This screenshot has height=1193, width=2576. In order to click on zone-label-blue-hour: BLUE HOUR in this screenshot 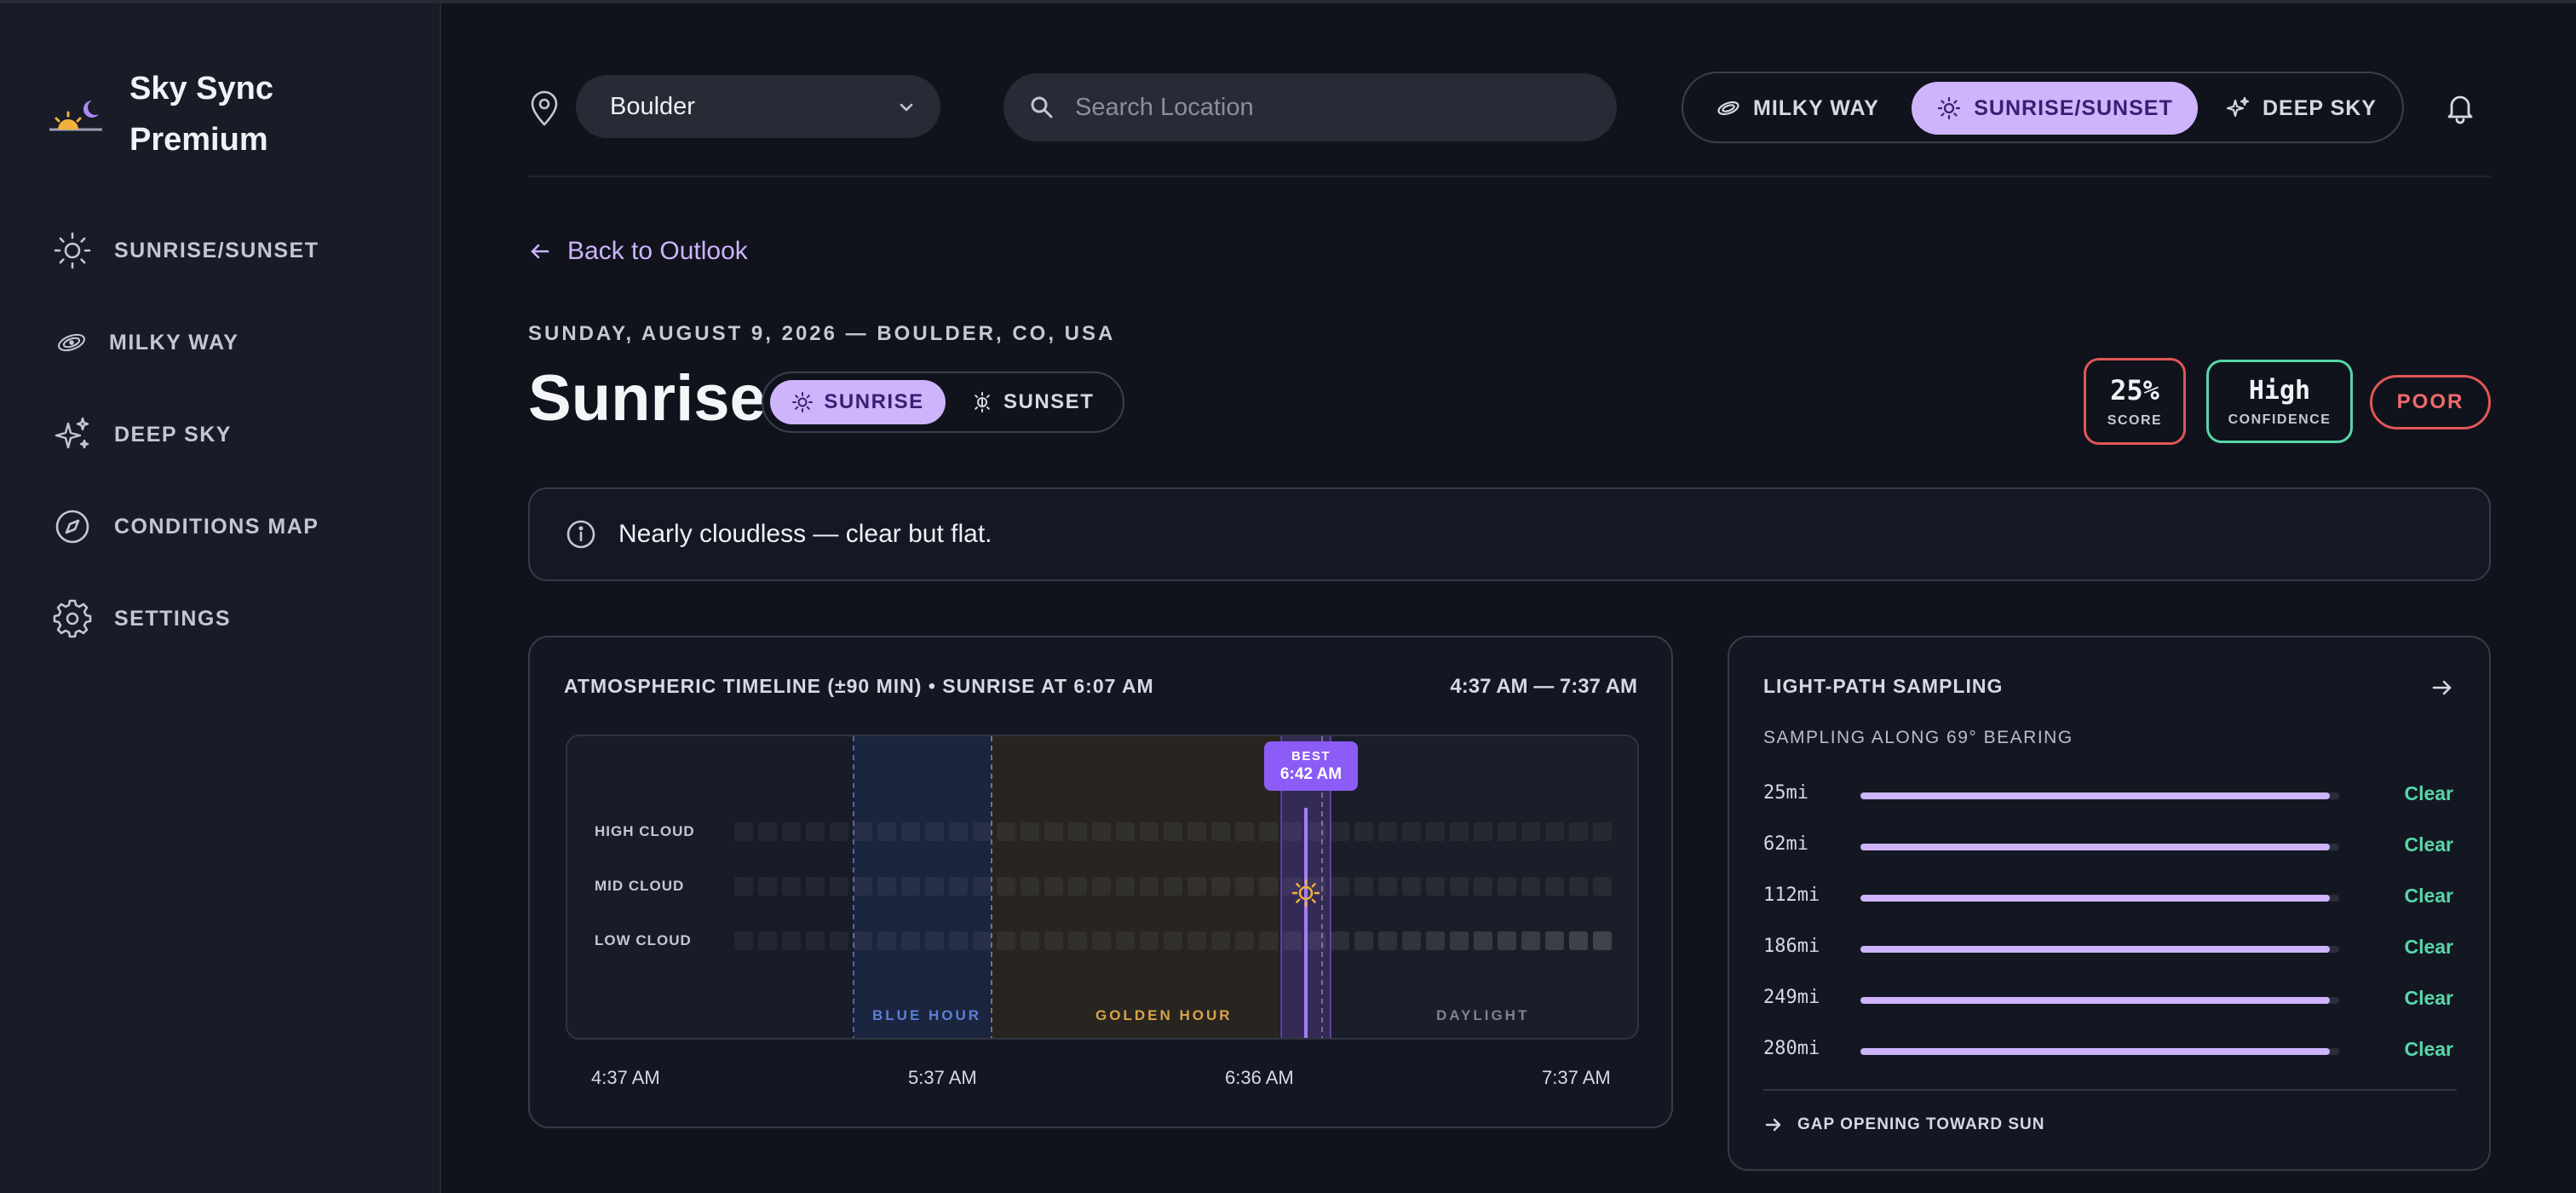, I will do `click(927, 1015)`.